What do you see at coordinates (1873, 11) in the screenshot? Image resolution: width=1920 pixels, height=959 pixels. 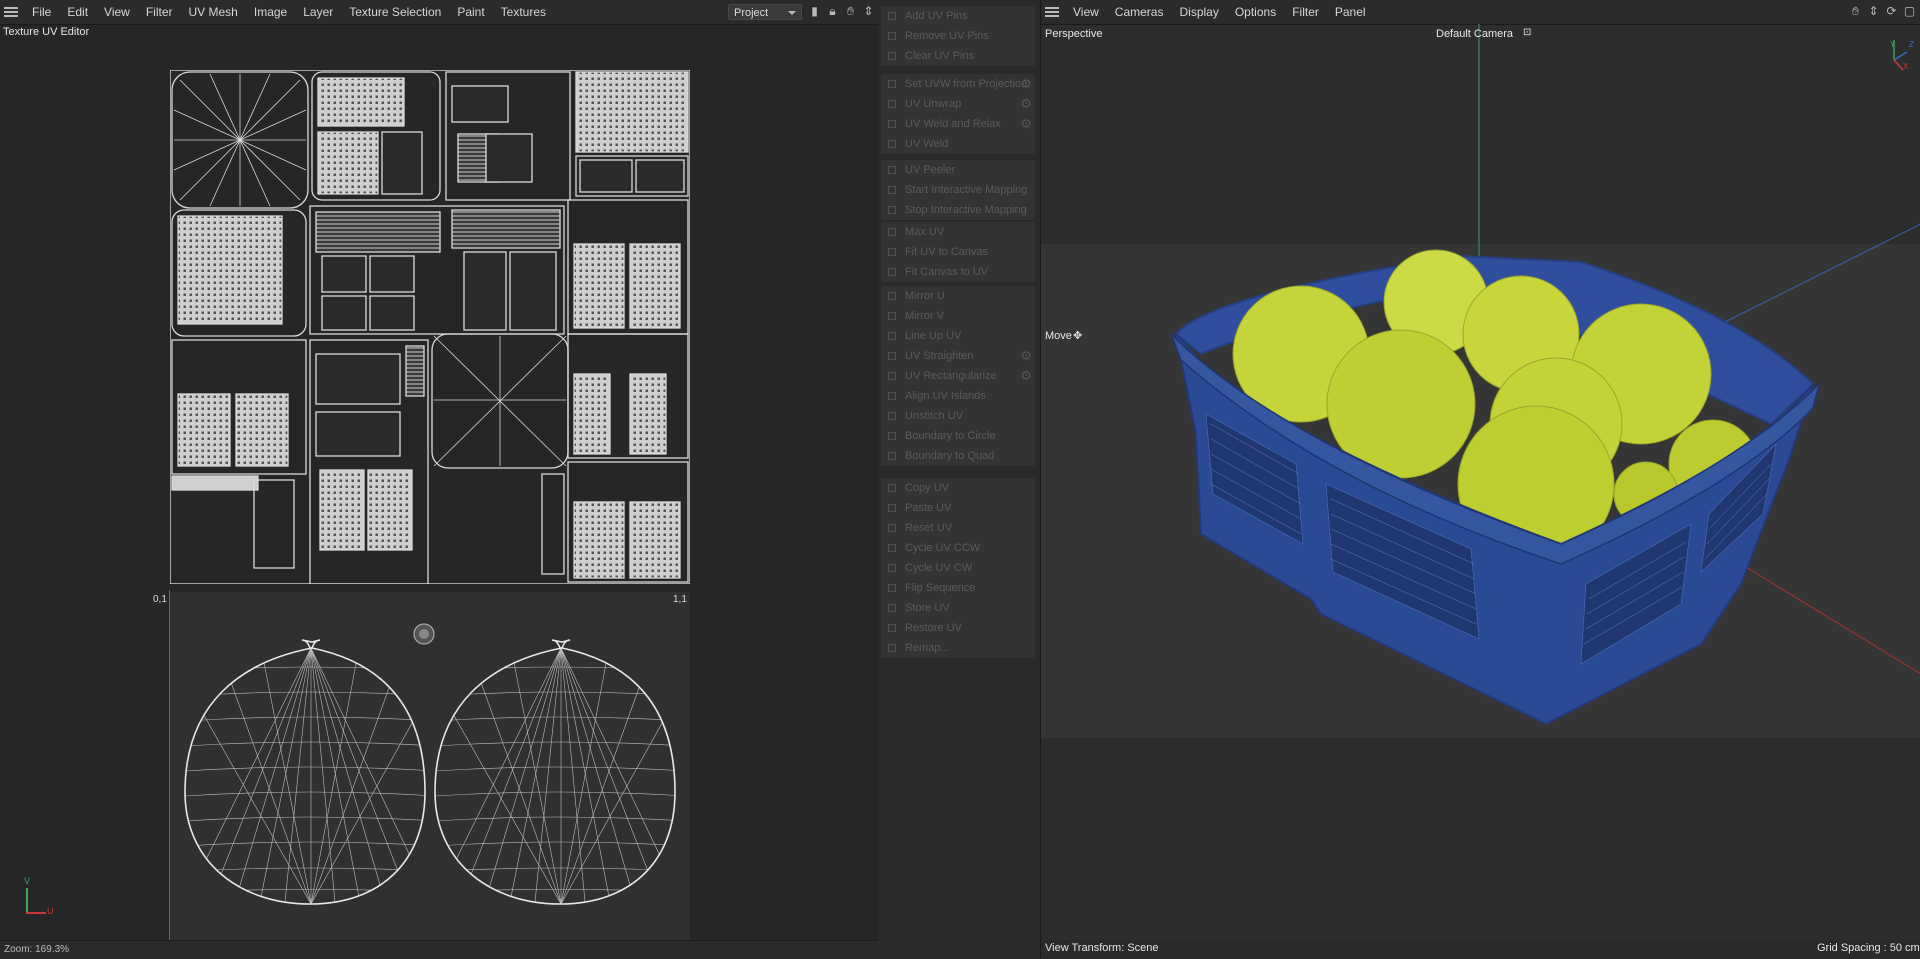 I see `move-arrows-icon: ⇕` at bounding box center [1873, 11].